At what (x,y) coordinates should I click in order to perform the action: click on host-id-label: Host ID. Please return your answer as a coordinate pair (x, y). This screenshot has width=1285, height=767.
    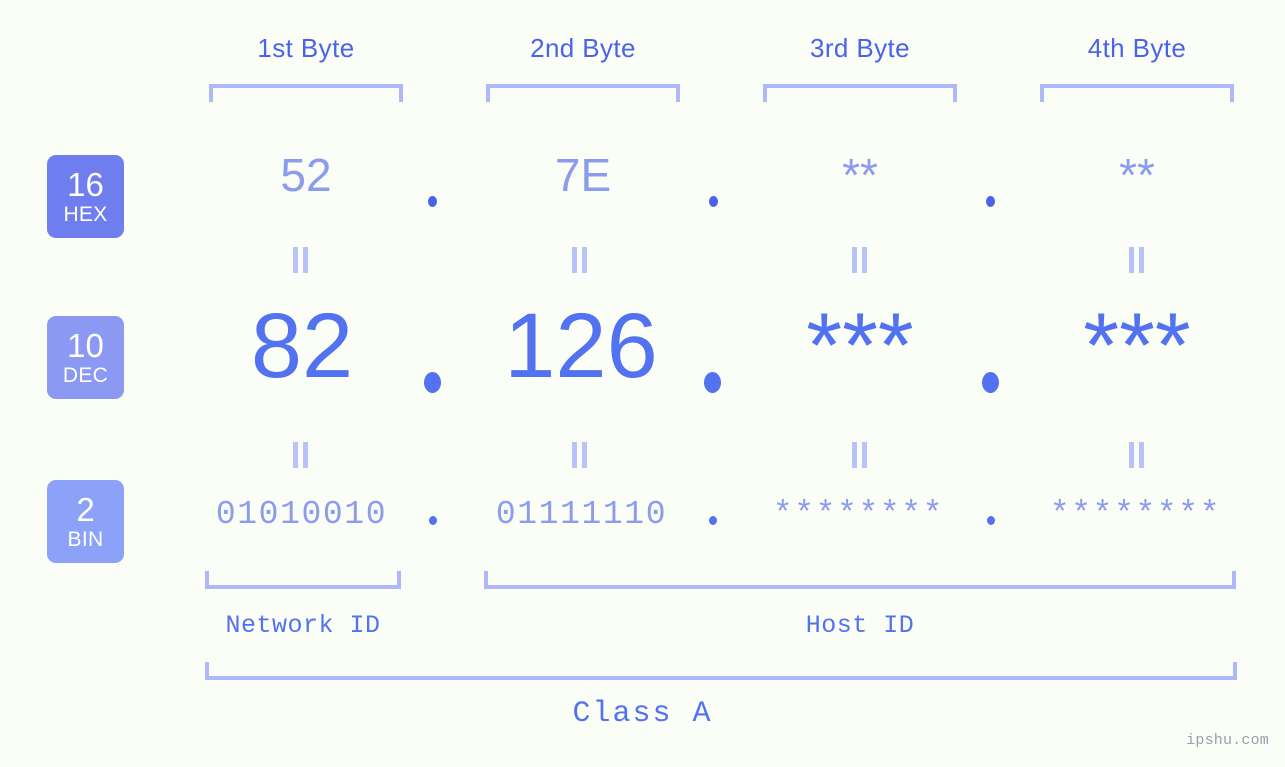
    Looking at the image, I should click on (860, 625).